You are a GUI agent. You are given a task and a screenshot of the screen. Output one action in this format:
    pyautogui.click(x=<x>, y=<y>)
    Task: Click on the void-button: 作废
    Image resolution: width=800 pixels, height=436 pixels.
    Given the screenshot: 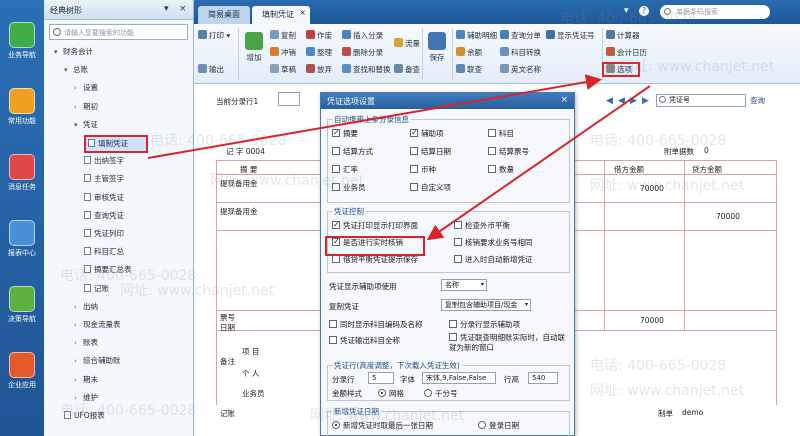 What is the action you would take?
    pyautogui.click(x=319, y=36)
    